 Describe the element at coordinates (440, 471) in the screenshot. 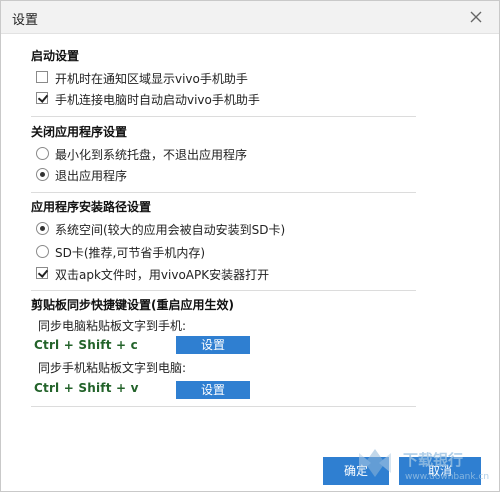

I see `cancel-button: 取消` at that location.